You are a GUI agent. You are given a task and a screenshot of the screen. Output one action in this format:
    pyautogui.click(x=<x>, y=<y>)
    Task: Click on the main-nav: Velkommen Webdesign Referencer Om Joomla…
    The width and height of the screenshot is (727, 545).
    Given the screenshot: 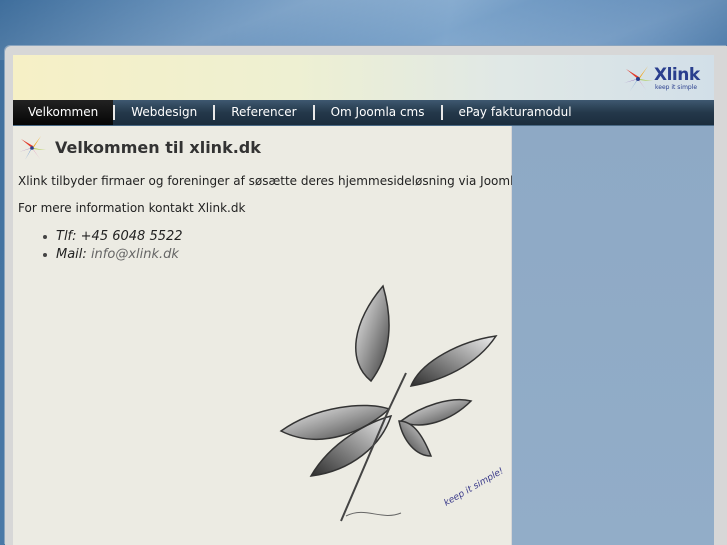 What is the action you would take?
    pyautogui.click(x=363, y=113)
    